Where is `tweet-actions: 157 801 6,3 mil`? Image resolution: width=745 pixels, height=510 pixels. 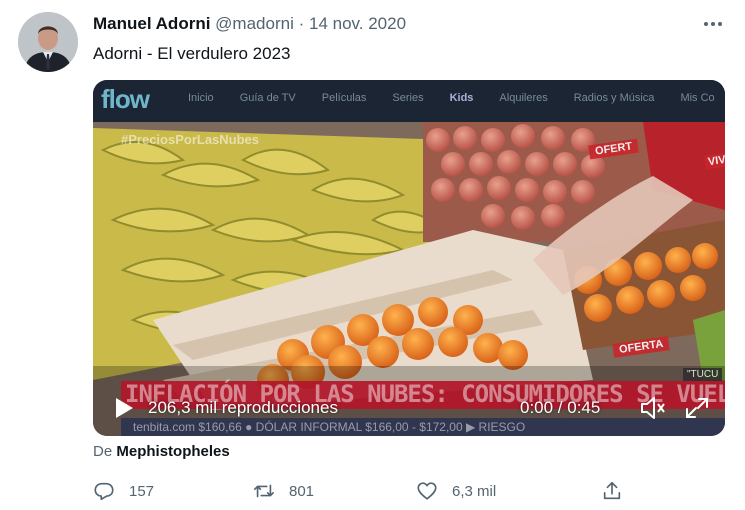
tweet-actions: 157 801 6,3 mil is located at coordinates (363, 491).